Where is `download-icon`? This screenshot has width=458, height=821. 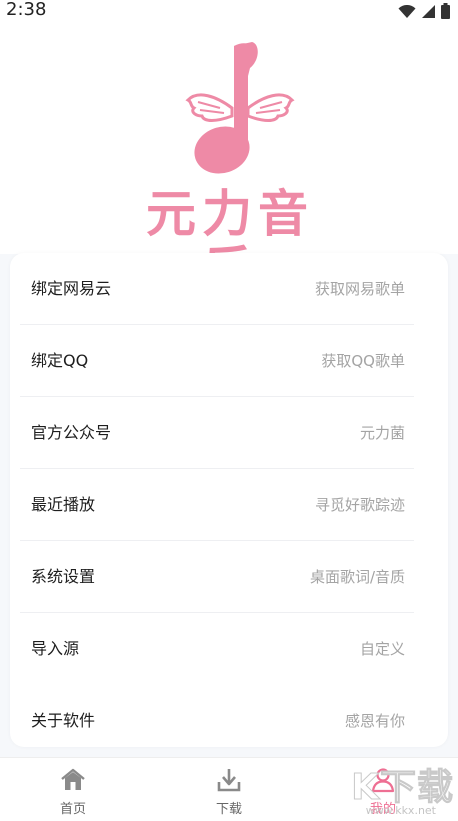 download-icon is located at coordinates (229, 780).